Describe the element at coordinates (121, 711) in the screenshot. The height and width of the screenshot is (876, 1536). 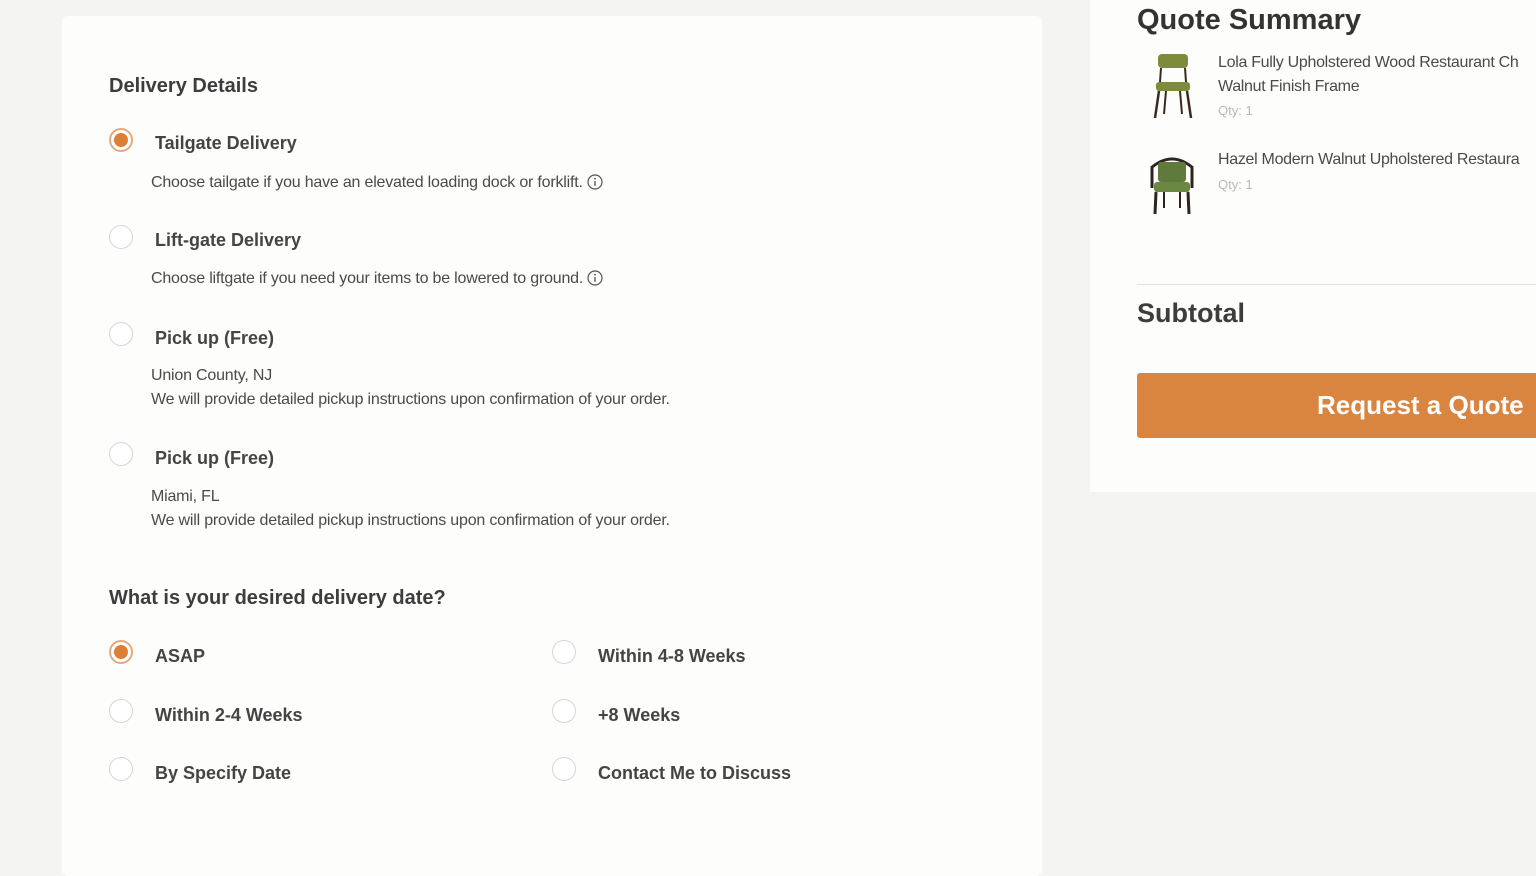
I see `date-2-4-weeks-radio` at that location.